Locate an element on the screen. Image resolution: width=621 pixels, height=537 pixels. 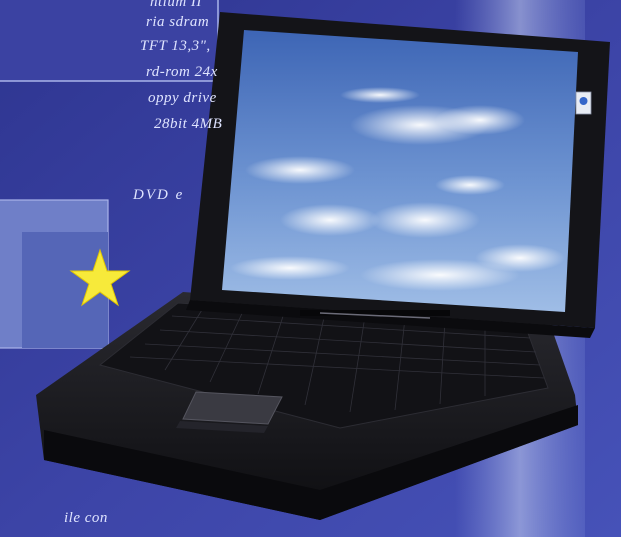
touchpad is located at coordinates (232, 408).